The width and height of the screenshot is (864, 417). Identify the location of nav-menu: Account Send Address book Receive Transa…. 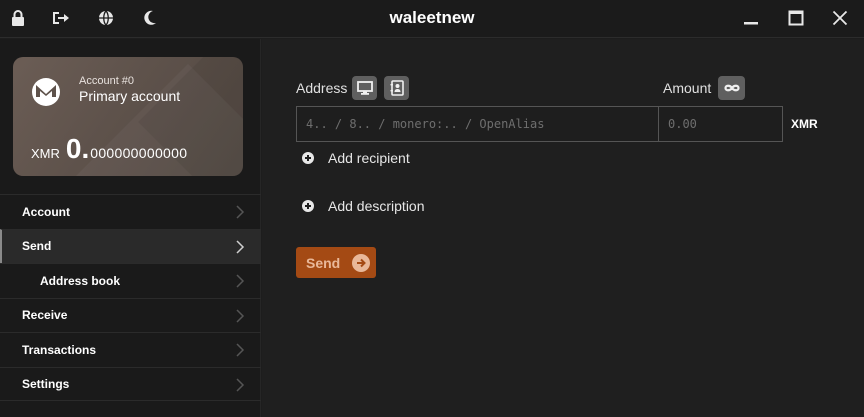
(130, 297).